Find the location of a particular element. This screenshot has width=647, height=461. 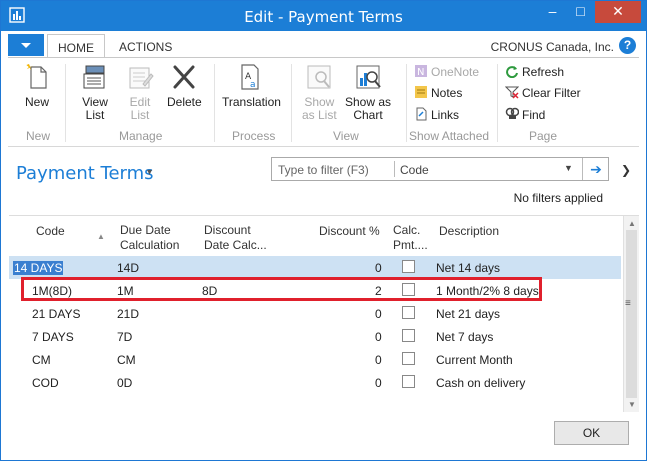

show-as-list-button: Show as List is located at coordinates (319, 92).